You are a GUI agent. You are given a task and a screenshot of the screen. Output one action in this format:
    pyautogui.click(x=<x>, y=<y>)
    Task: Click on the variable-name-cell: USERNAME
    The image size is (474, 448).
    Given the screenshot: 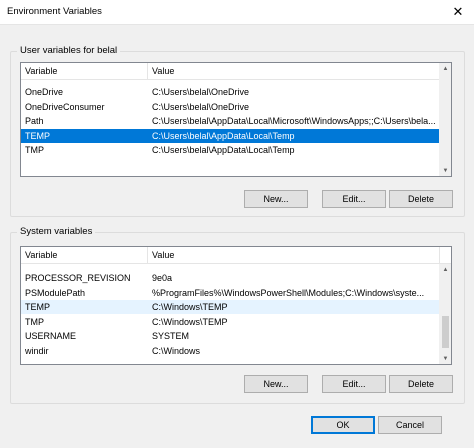 What is the action you would take?
    pyautogui.click(x=51, y=336)
    